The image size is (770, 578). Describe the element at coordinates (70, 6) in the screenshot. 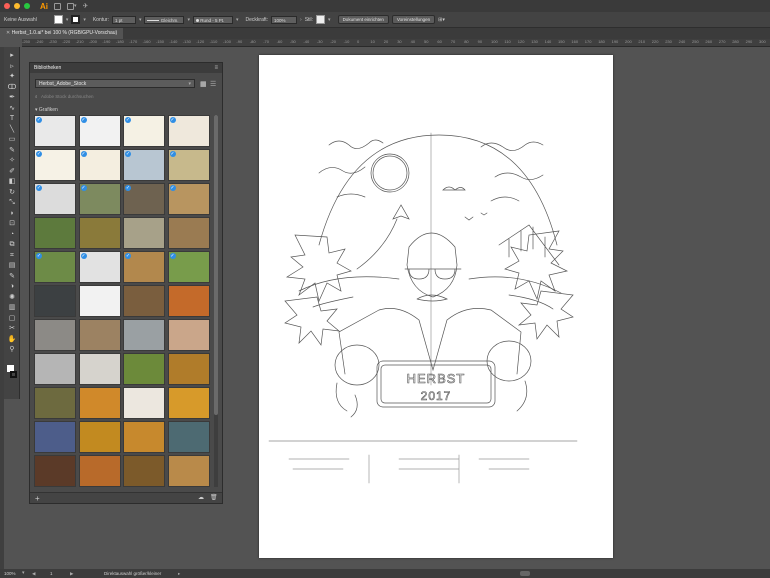

I see `arrange-documents-icon` at that location.